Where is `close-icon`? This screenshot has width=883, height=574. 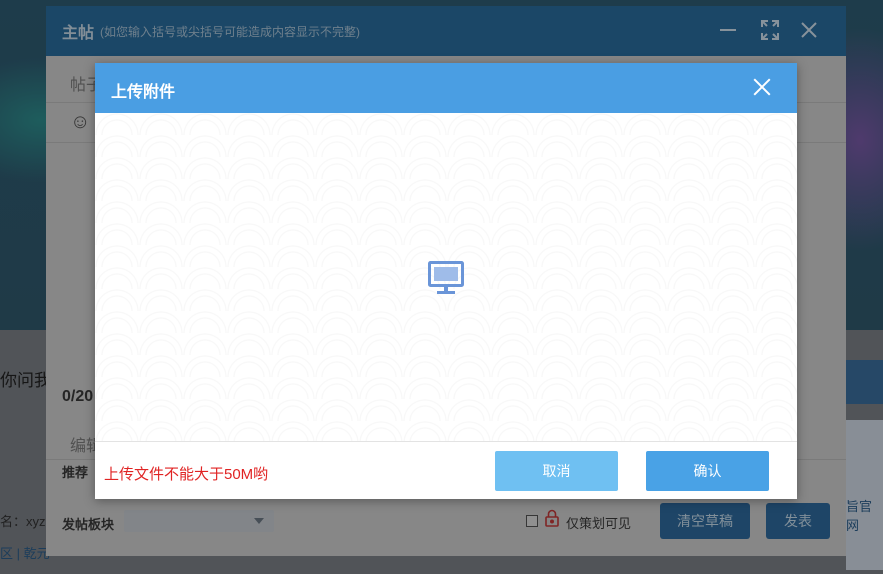
close-icon is located at coordinates (762, 87).